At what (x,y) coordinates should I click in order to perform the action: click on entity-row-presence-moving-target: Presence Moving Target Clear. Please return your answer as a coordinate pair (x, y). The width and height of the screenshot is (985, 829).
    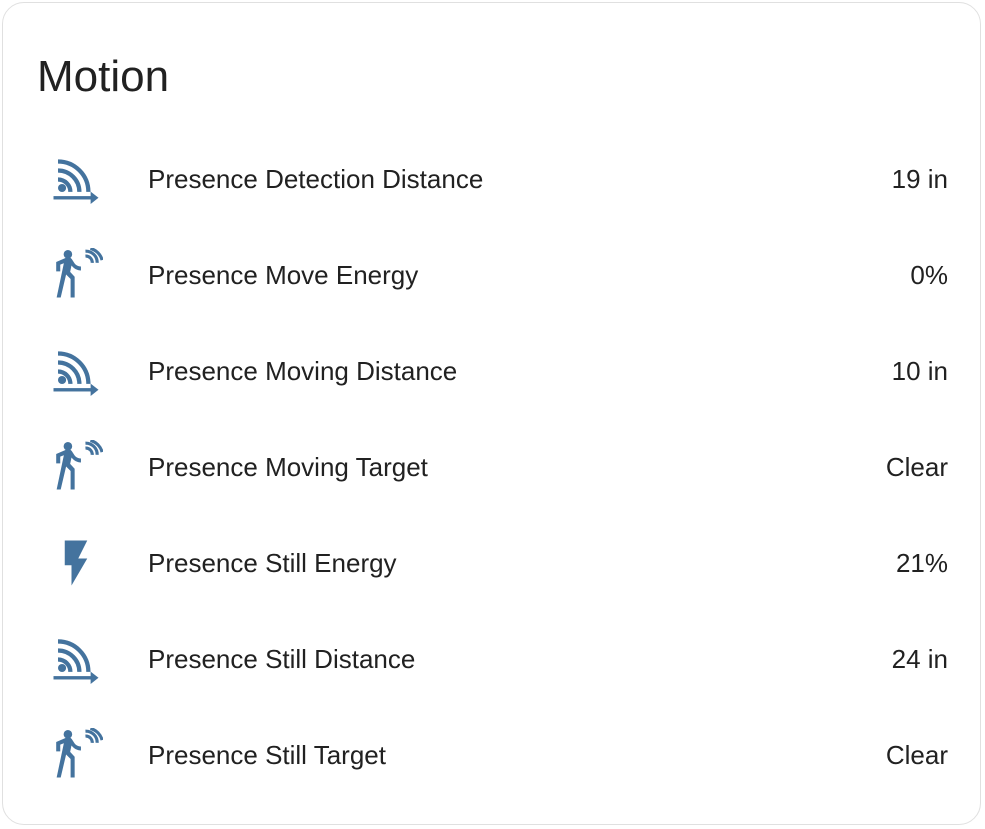
    Looking at the image, I should click on (491, 467).